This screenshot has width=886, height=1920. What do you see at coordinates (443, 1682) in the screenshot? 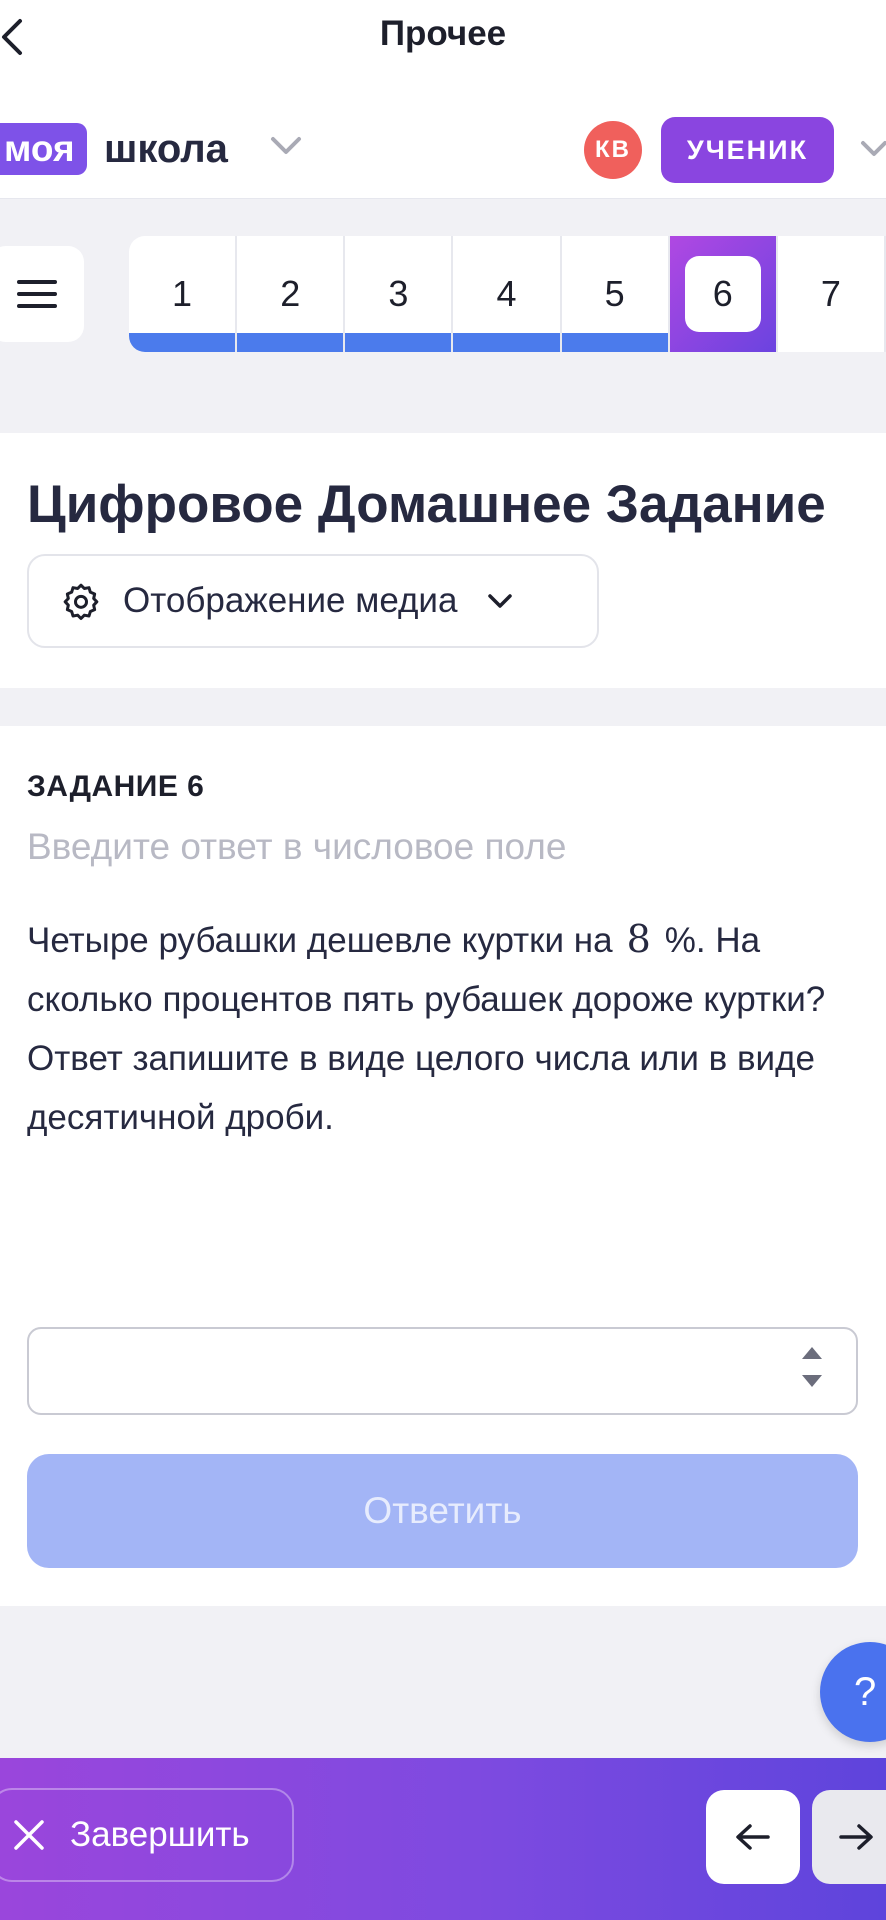
I see `bottom-spacer` at bounding box center [443, 1682].